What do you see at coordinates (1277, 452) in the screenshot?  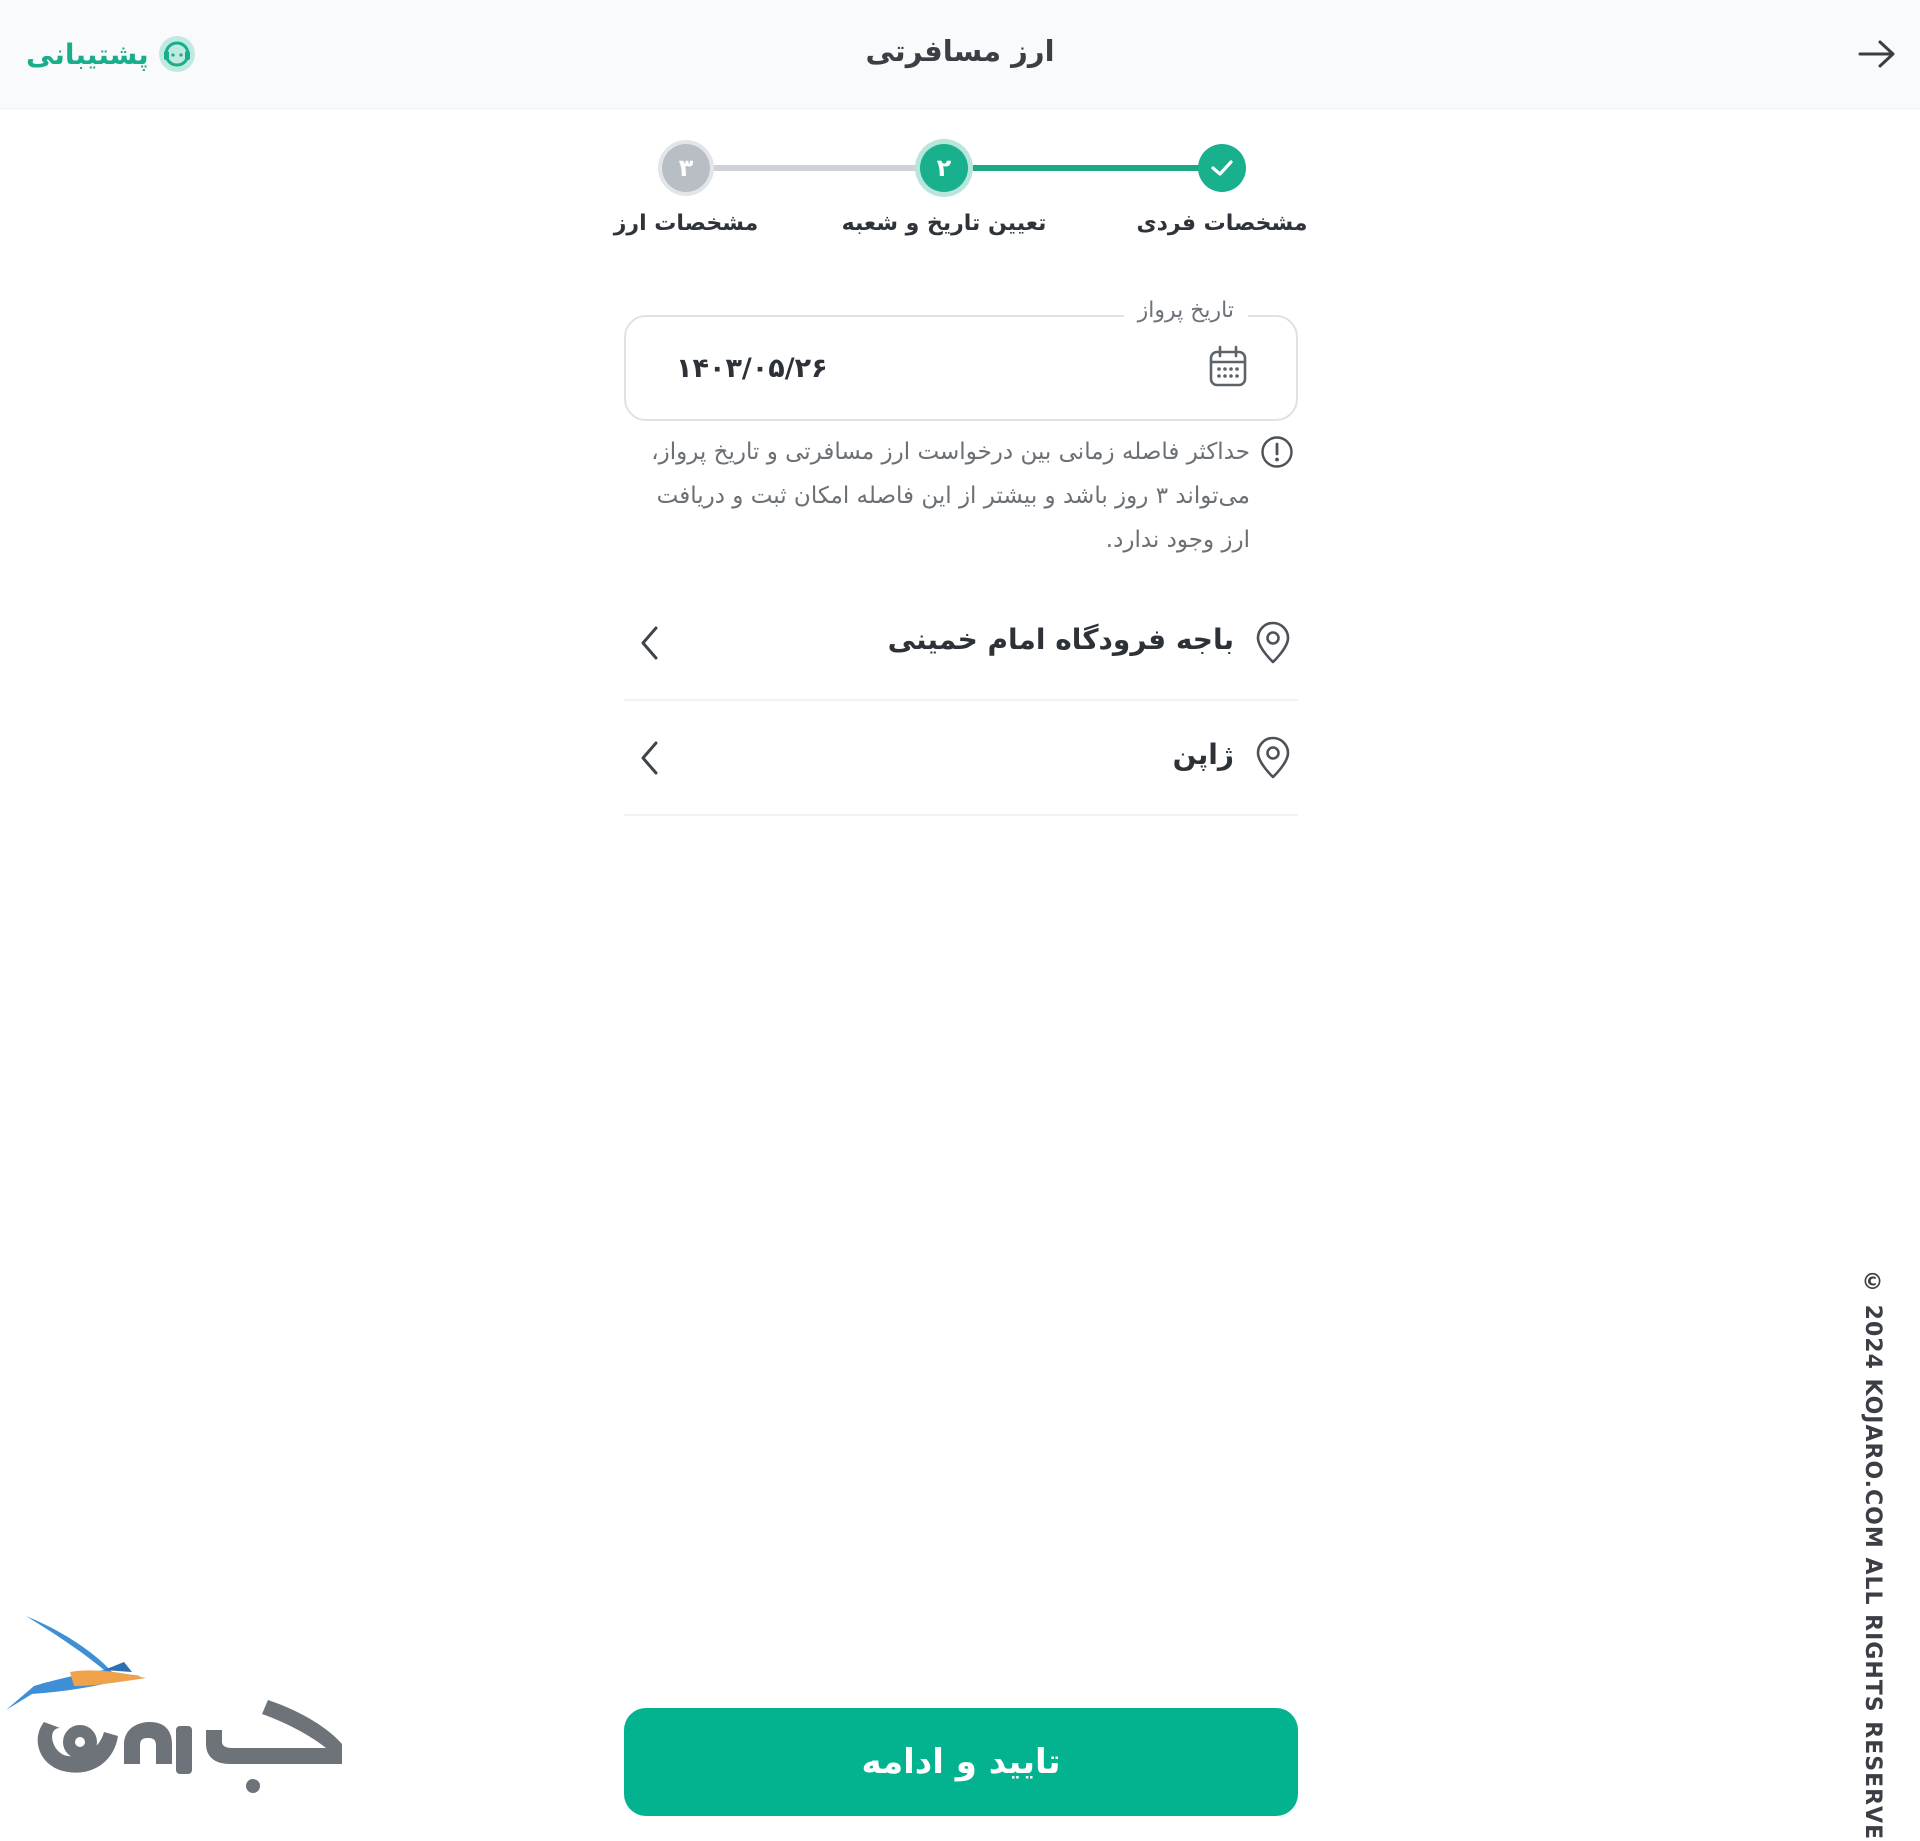 I see `info-icon` at bounding box center [1277, 452].